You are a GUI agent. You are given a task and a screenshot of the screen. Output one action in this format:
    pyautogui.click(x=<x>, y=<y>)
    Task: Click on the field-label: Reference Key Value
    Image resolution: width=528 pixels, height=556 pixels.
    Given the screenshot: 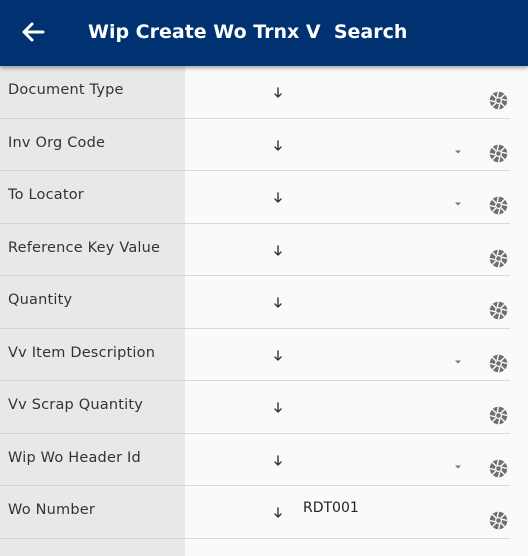 What is the action you would take?
    pyautogui.click(x=84, y=247)
    